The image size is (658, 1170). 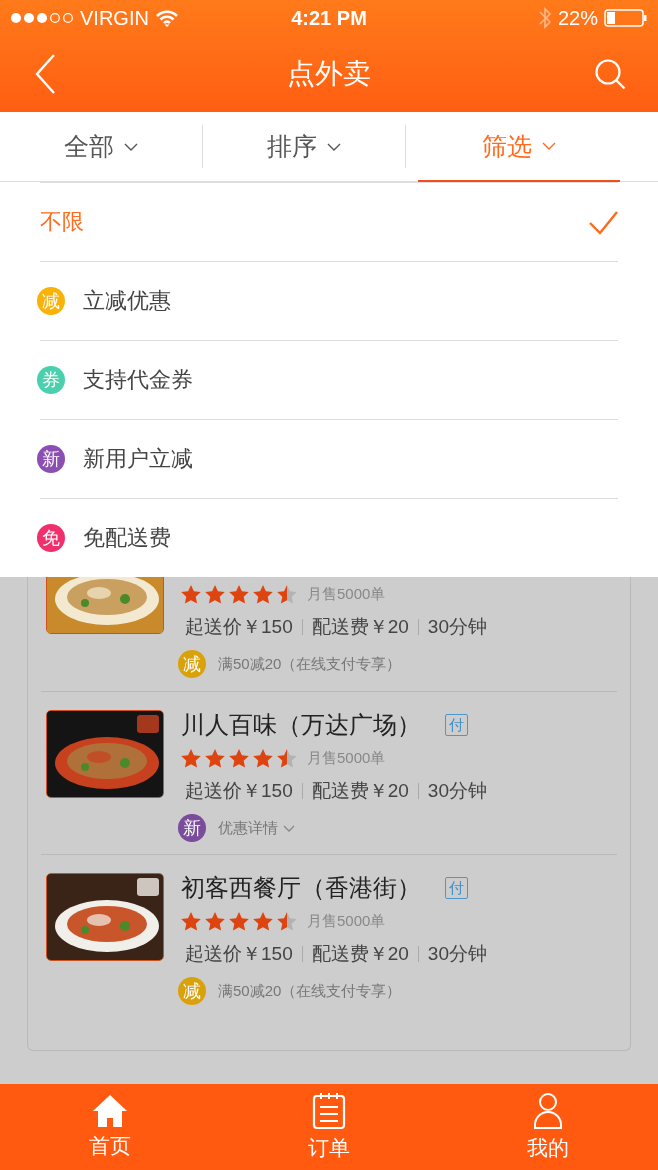 I want to click on filter-option: 减 立减优惠, so click(x=329, y=300).